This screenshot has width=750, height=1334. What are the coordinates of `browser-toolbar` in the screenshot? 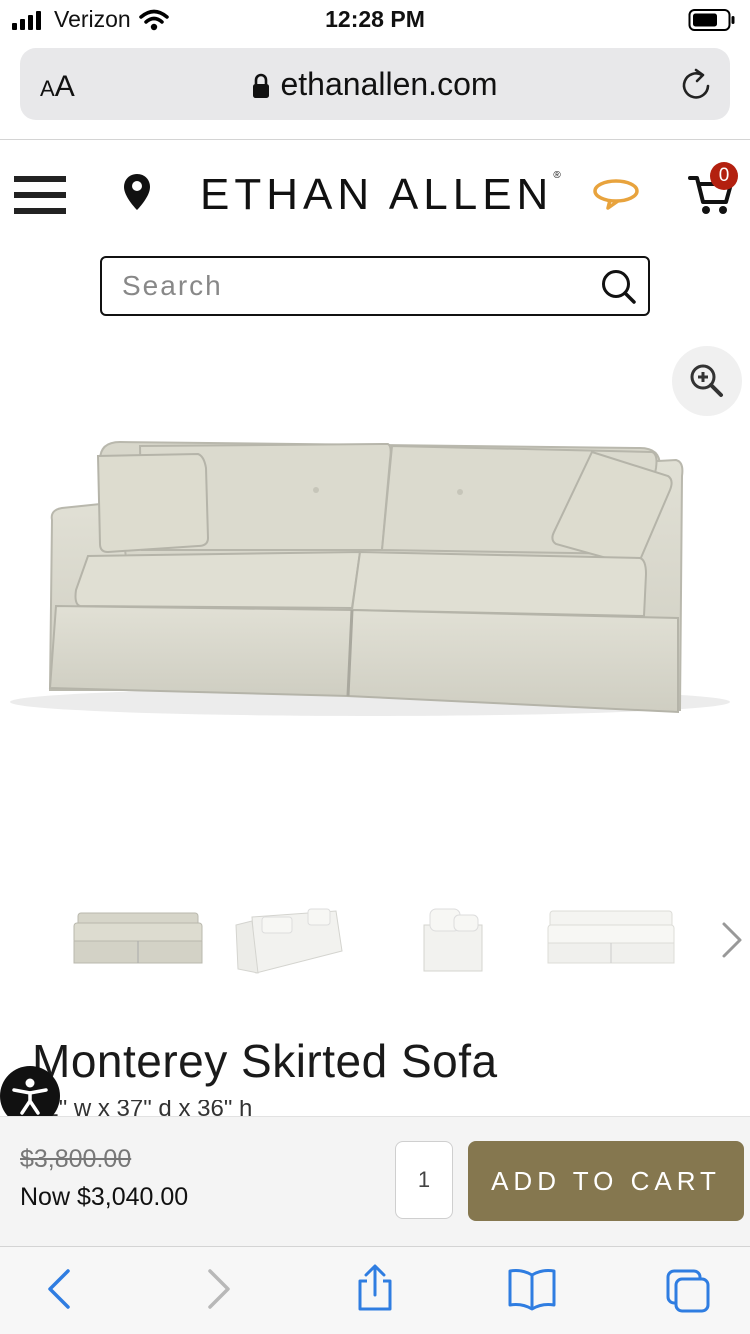 It's located at (375, 1290).